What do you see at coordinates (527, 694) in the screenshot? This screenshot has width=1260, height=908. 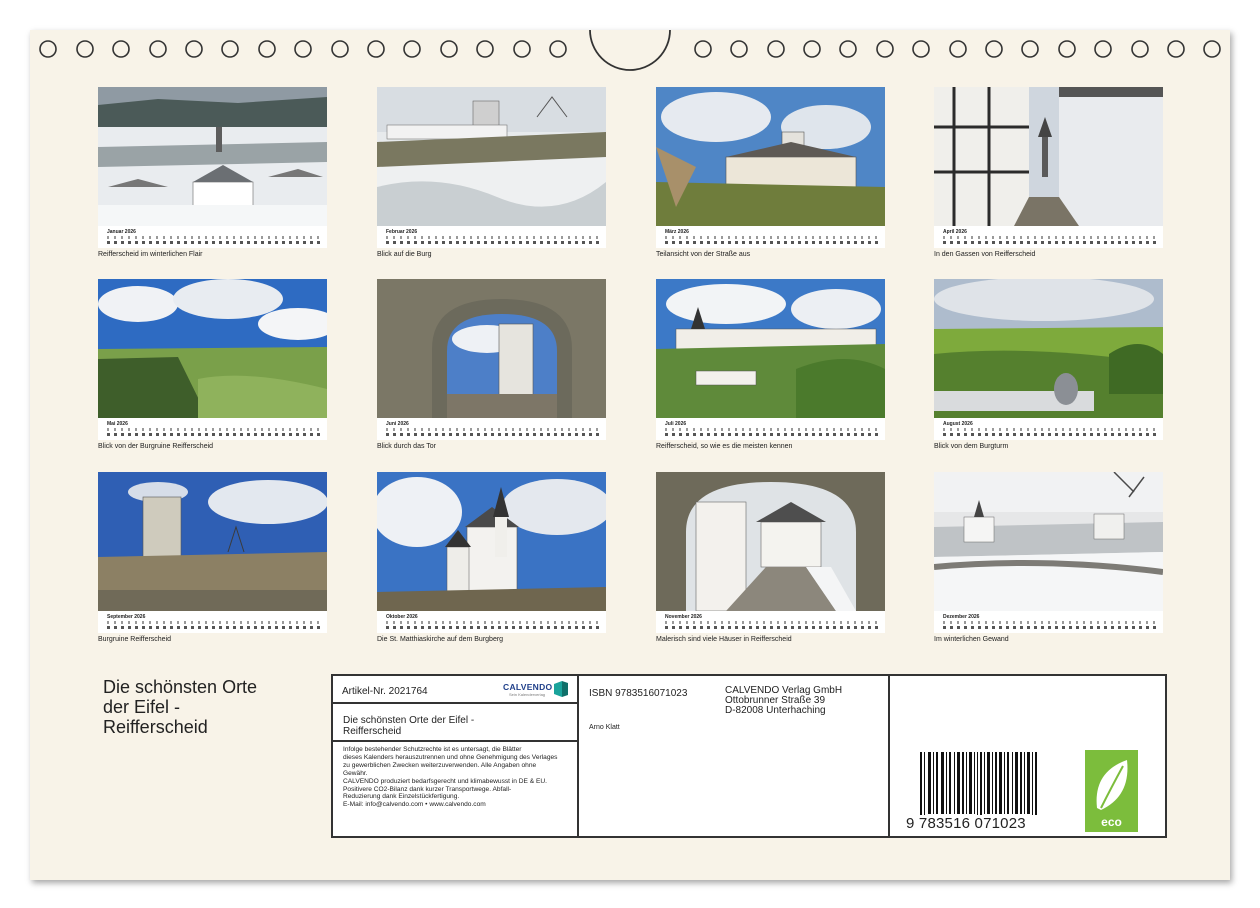 I see `calvendo-logo-subtitle: Sein Kalenderverlag` at bounding box center [527, 694].